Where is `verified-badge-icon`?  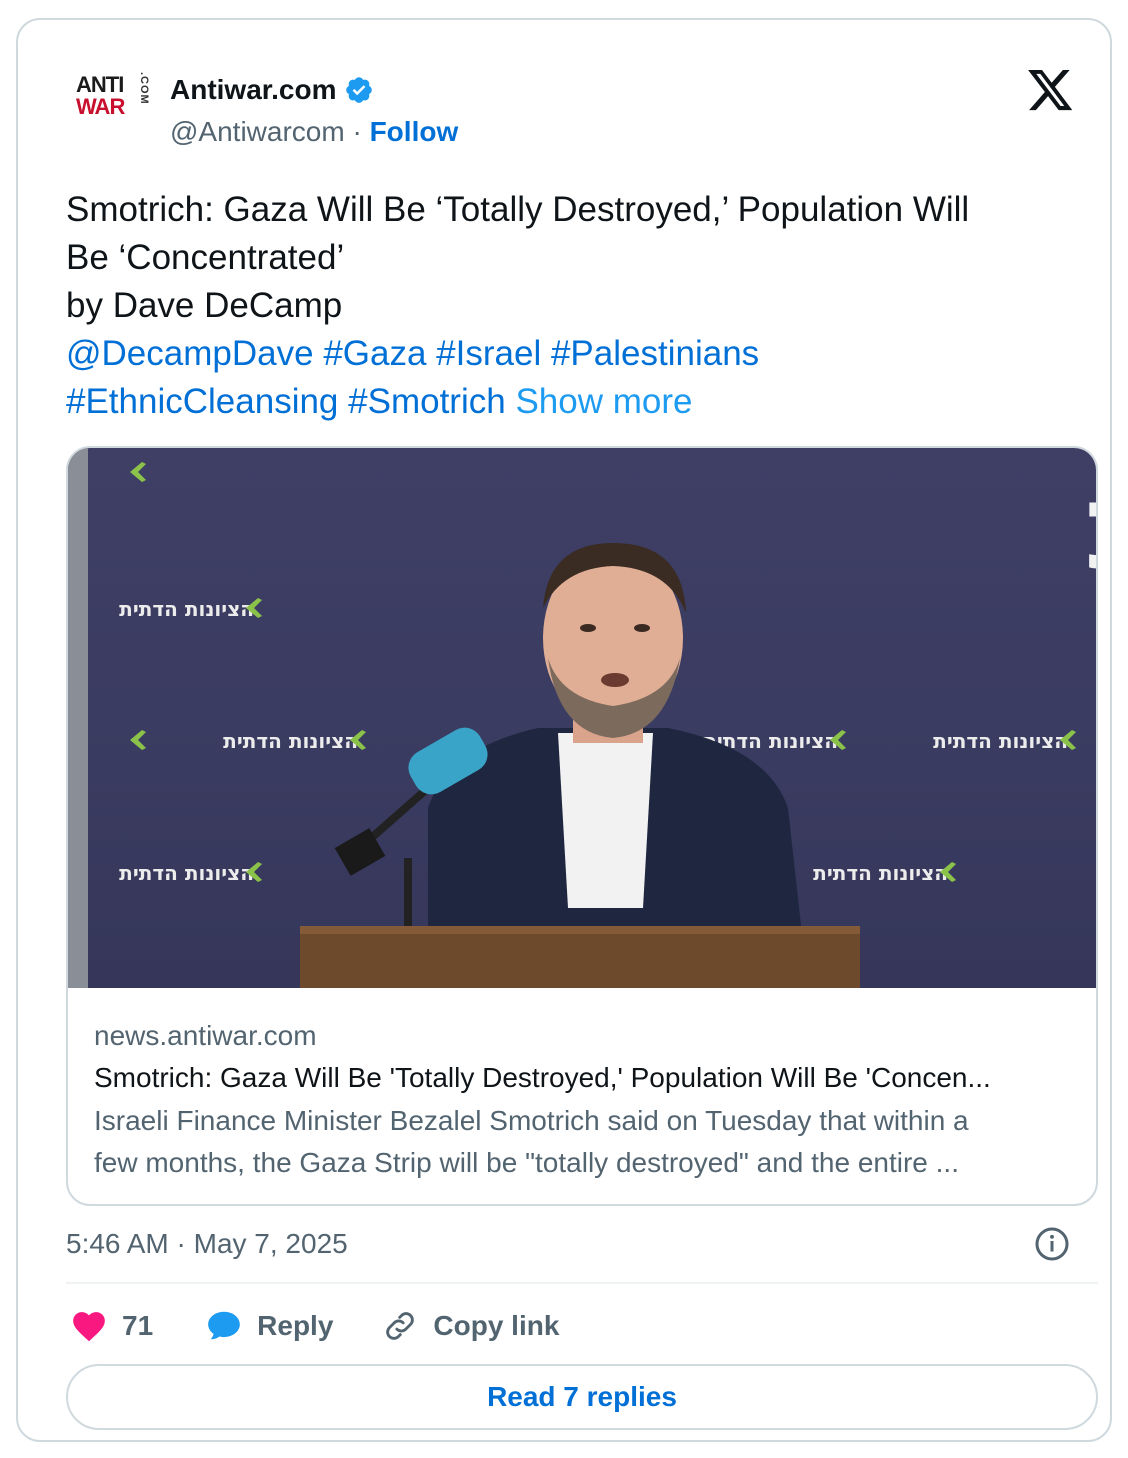 verified-badge-icon is located at coordinates (359, 90).